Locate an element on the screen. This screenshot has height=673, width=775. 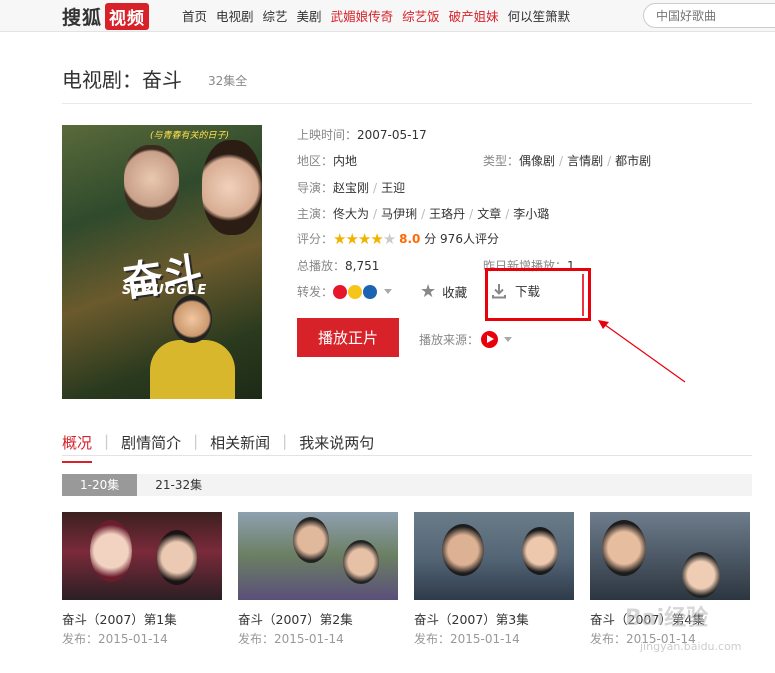
nav-item-home: 首页 is located at coordinates (194, 15).